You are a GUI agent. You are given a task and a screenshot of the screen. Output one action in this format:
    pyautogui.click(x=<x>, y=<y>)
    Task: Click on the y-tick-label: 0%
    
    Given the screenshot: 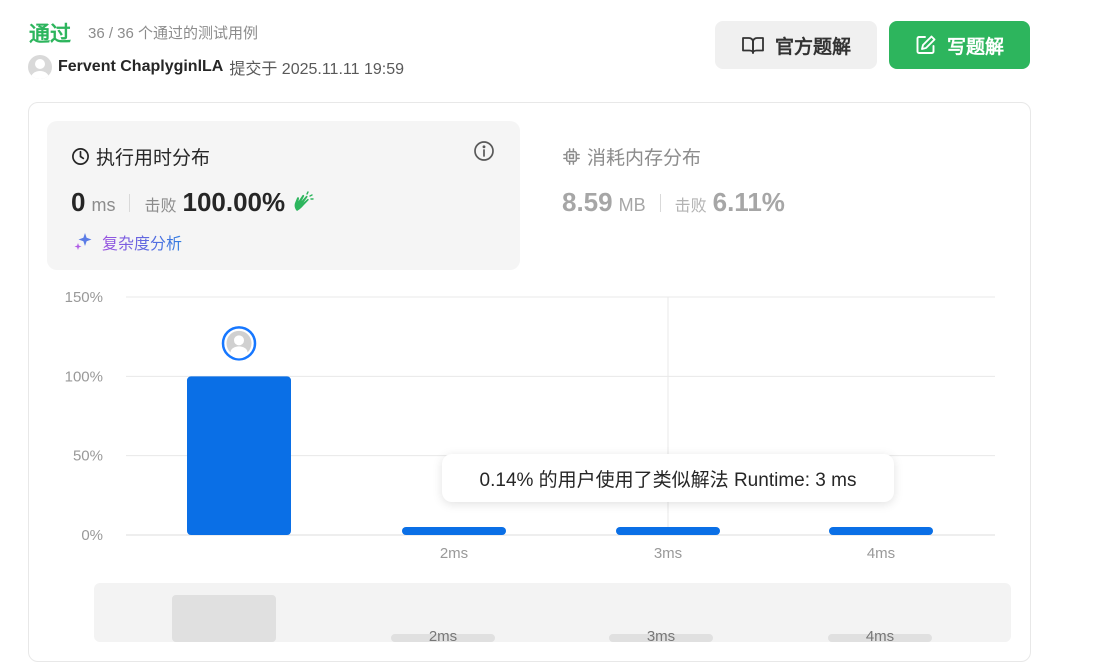 What is the action you would take?
    pyautogui.click(x=92, y=535)
    